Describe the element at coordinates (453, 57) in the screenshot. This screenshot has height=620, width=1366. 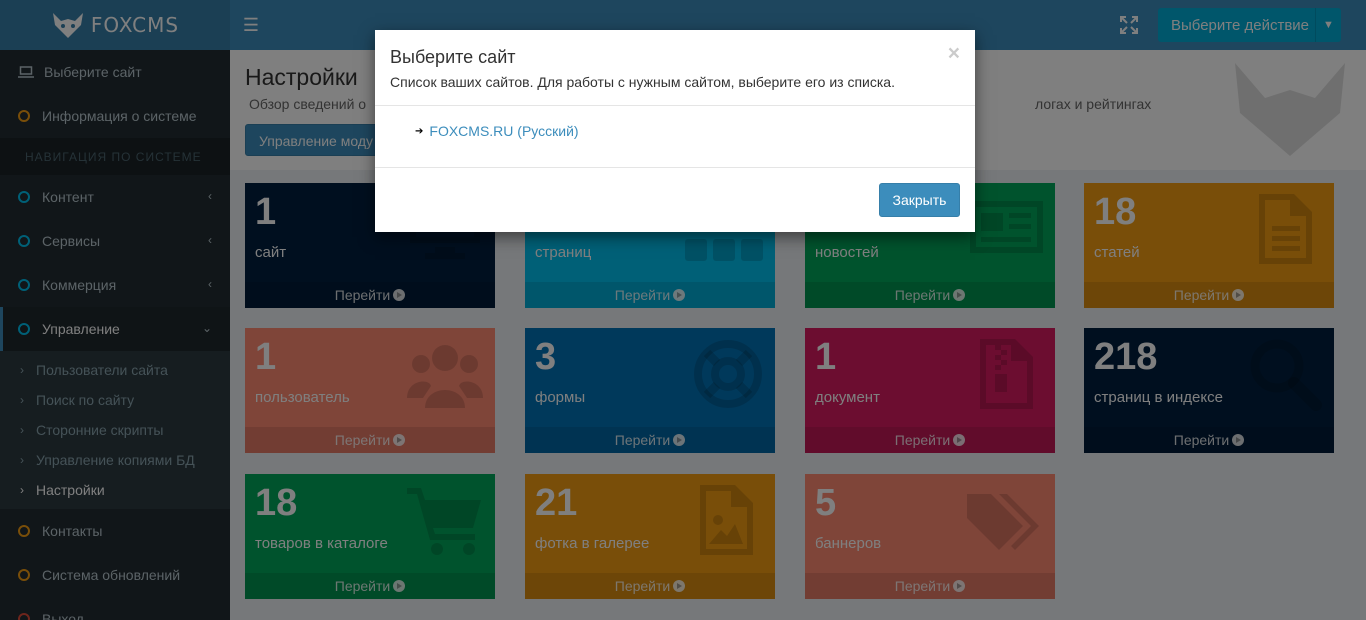
I see `modal-title: Выберите сайт` at that location.